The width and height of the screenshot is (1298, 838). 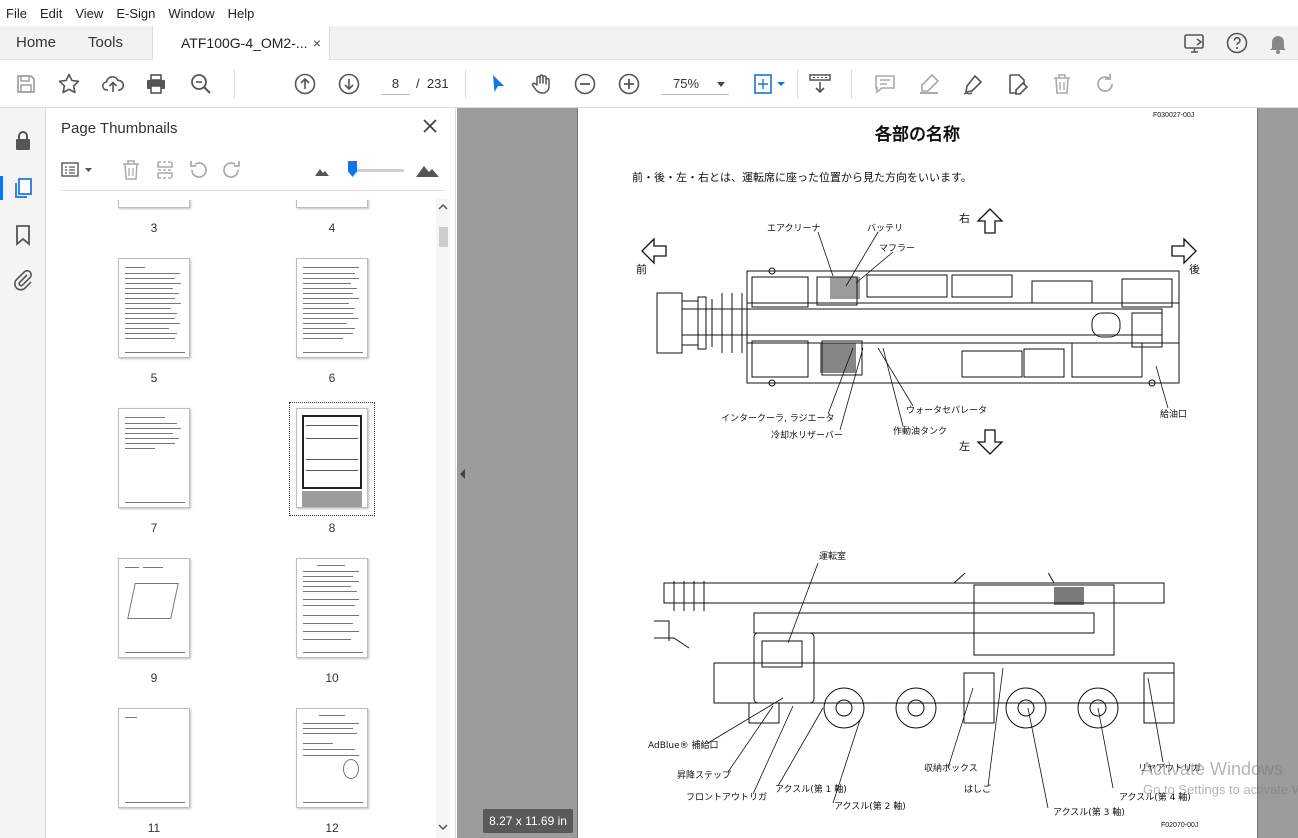 What do you see at coordinates (89, 13) in the screenshot?
I see `menu-view: View` at bounding box center [89, 13].